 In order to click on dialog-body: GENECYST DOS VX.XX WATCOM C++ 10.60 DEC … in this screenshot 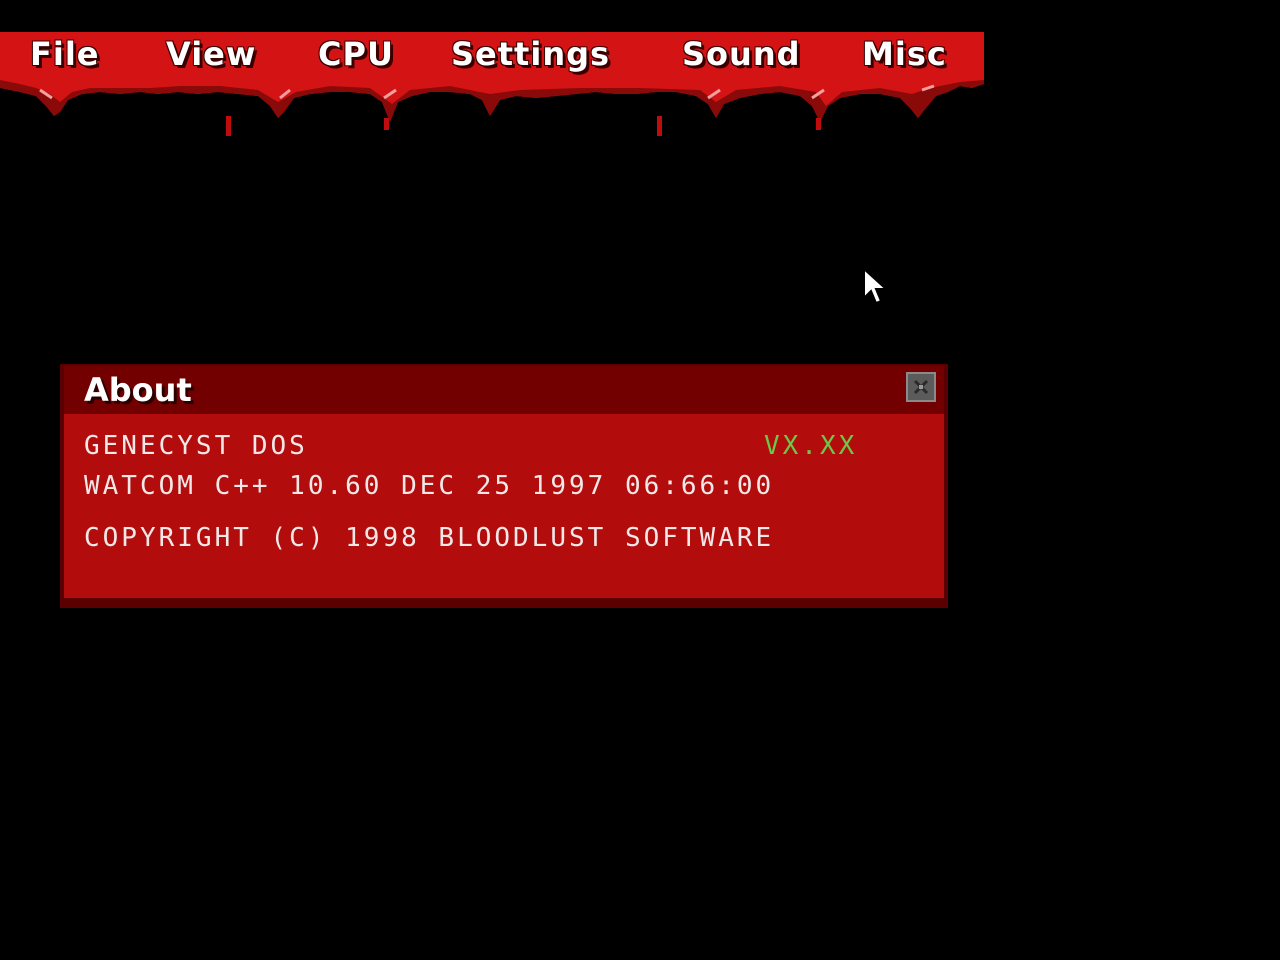, I will do `click(504, 506)`.